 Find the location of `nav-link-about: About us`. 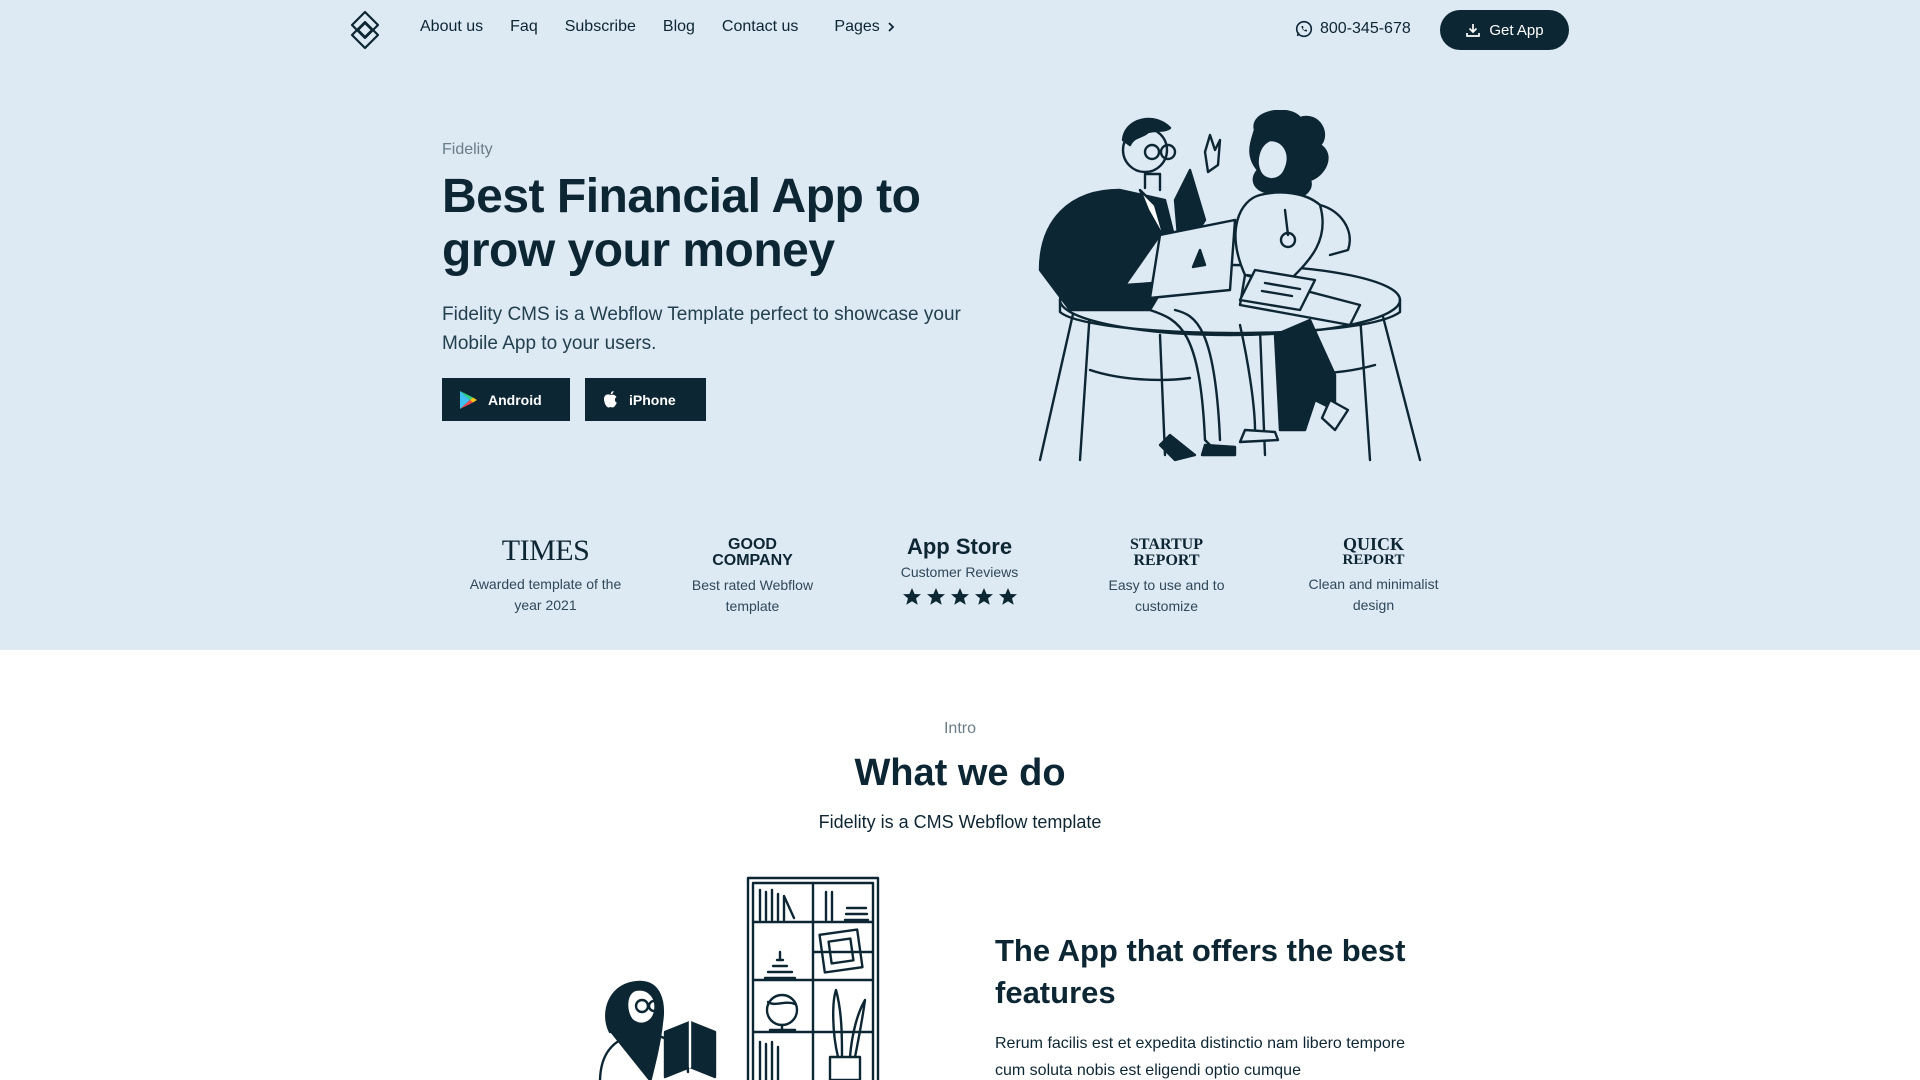

nav-link-about: About us is located at coordinates (451, 27).